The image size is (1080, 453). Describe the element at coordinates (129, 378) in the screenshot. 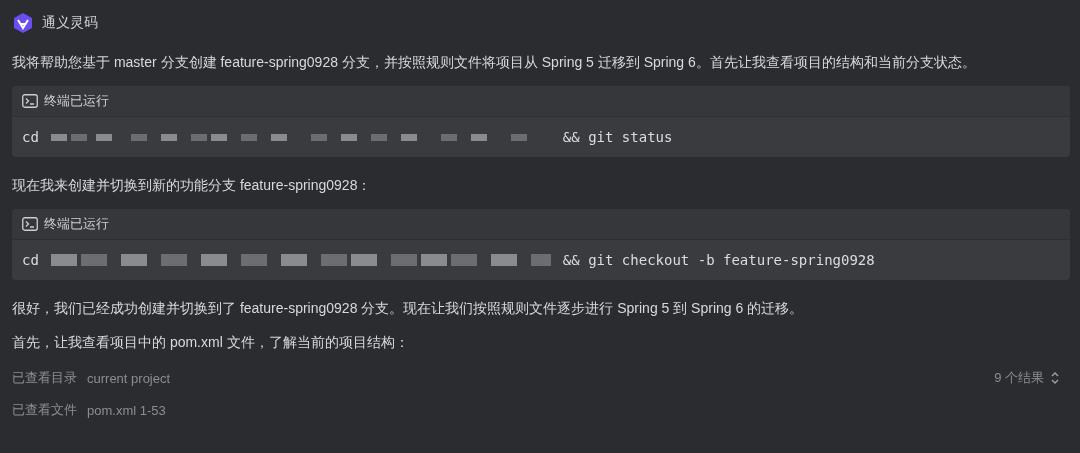

I see `action-target: current project` at that location.